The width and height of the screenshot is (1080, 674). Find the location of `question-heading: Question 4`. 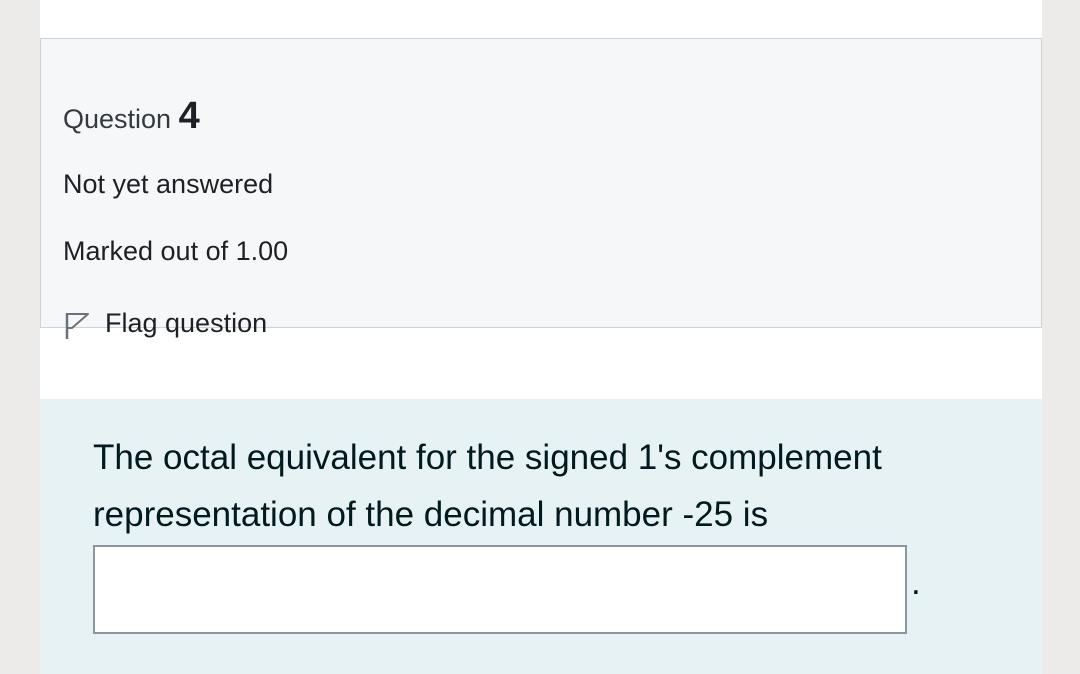

question-heading: Question 4 is located at coordinates (131, 116).